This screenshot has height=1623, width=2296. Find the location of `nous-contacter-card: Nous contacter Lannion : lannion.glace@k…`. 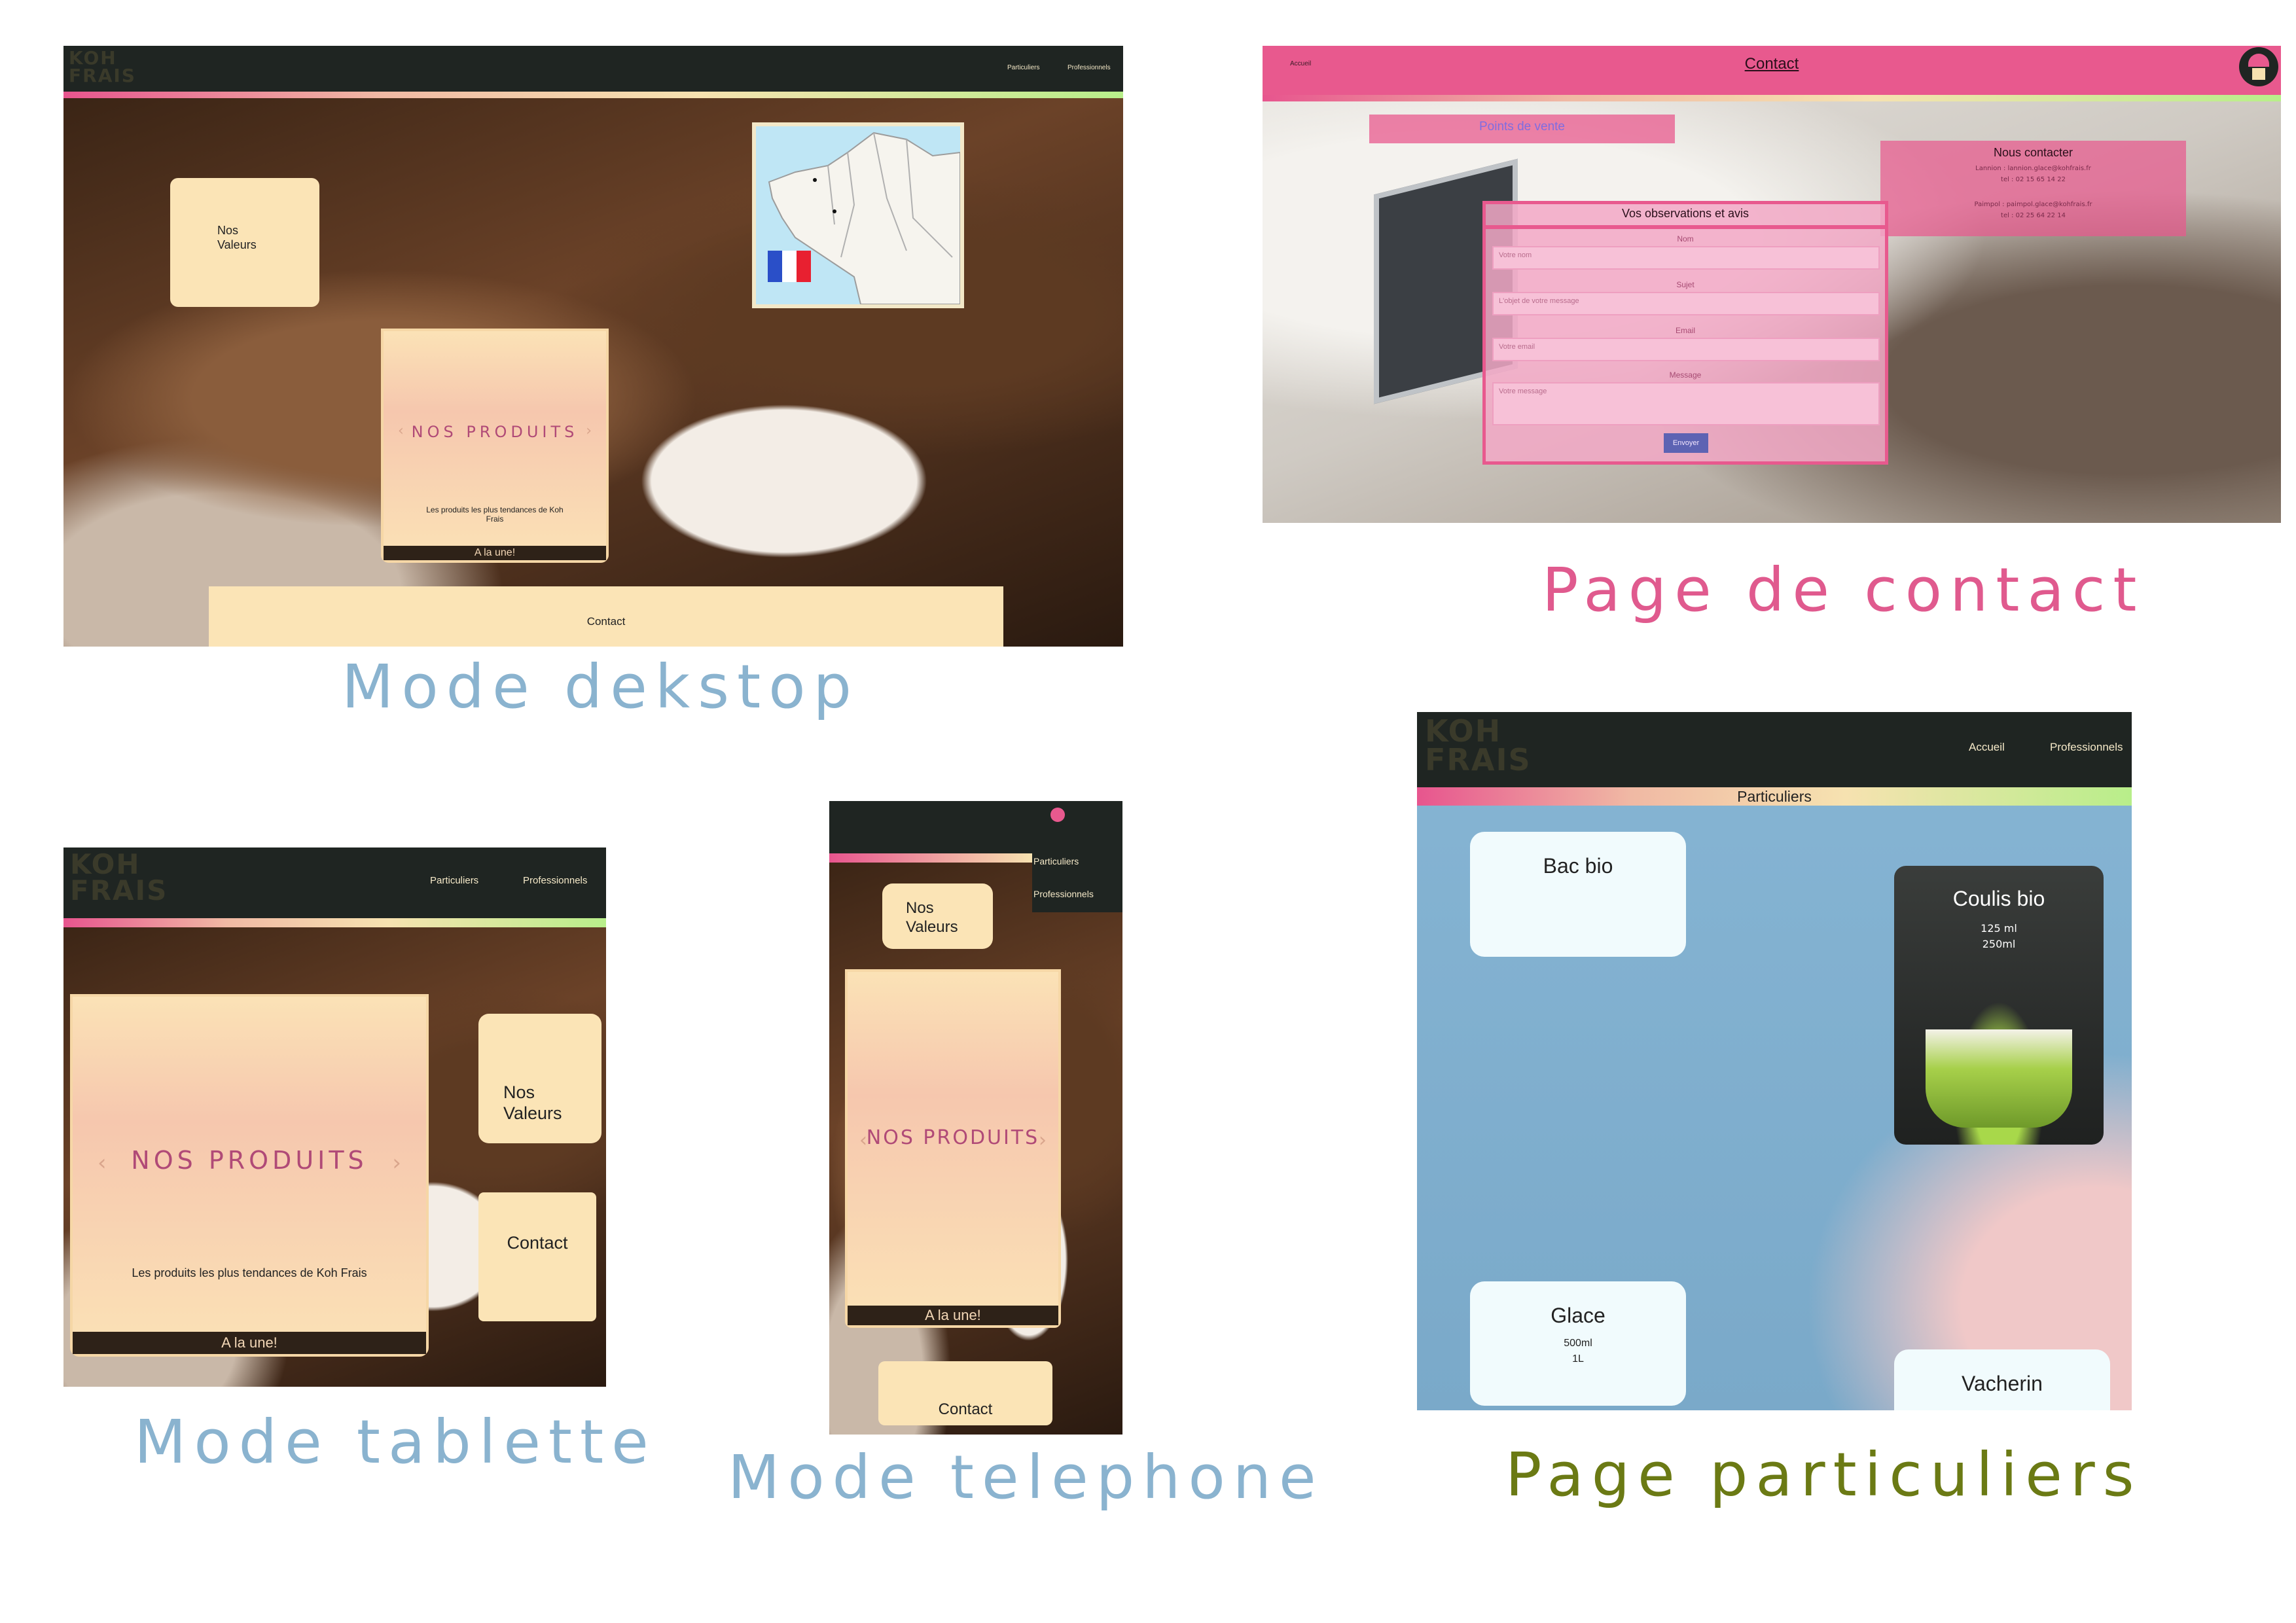

nous-contacter-card: Nous contacter Lannion : lannion.glace@k… is located at coordinates (2033, 188).